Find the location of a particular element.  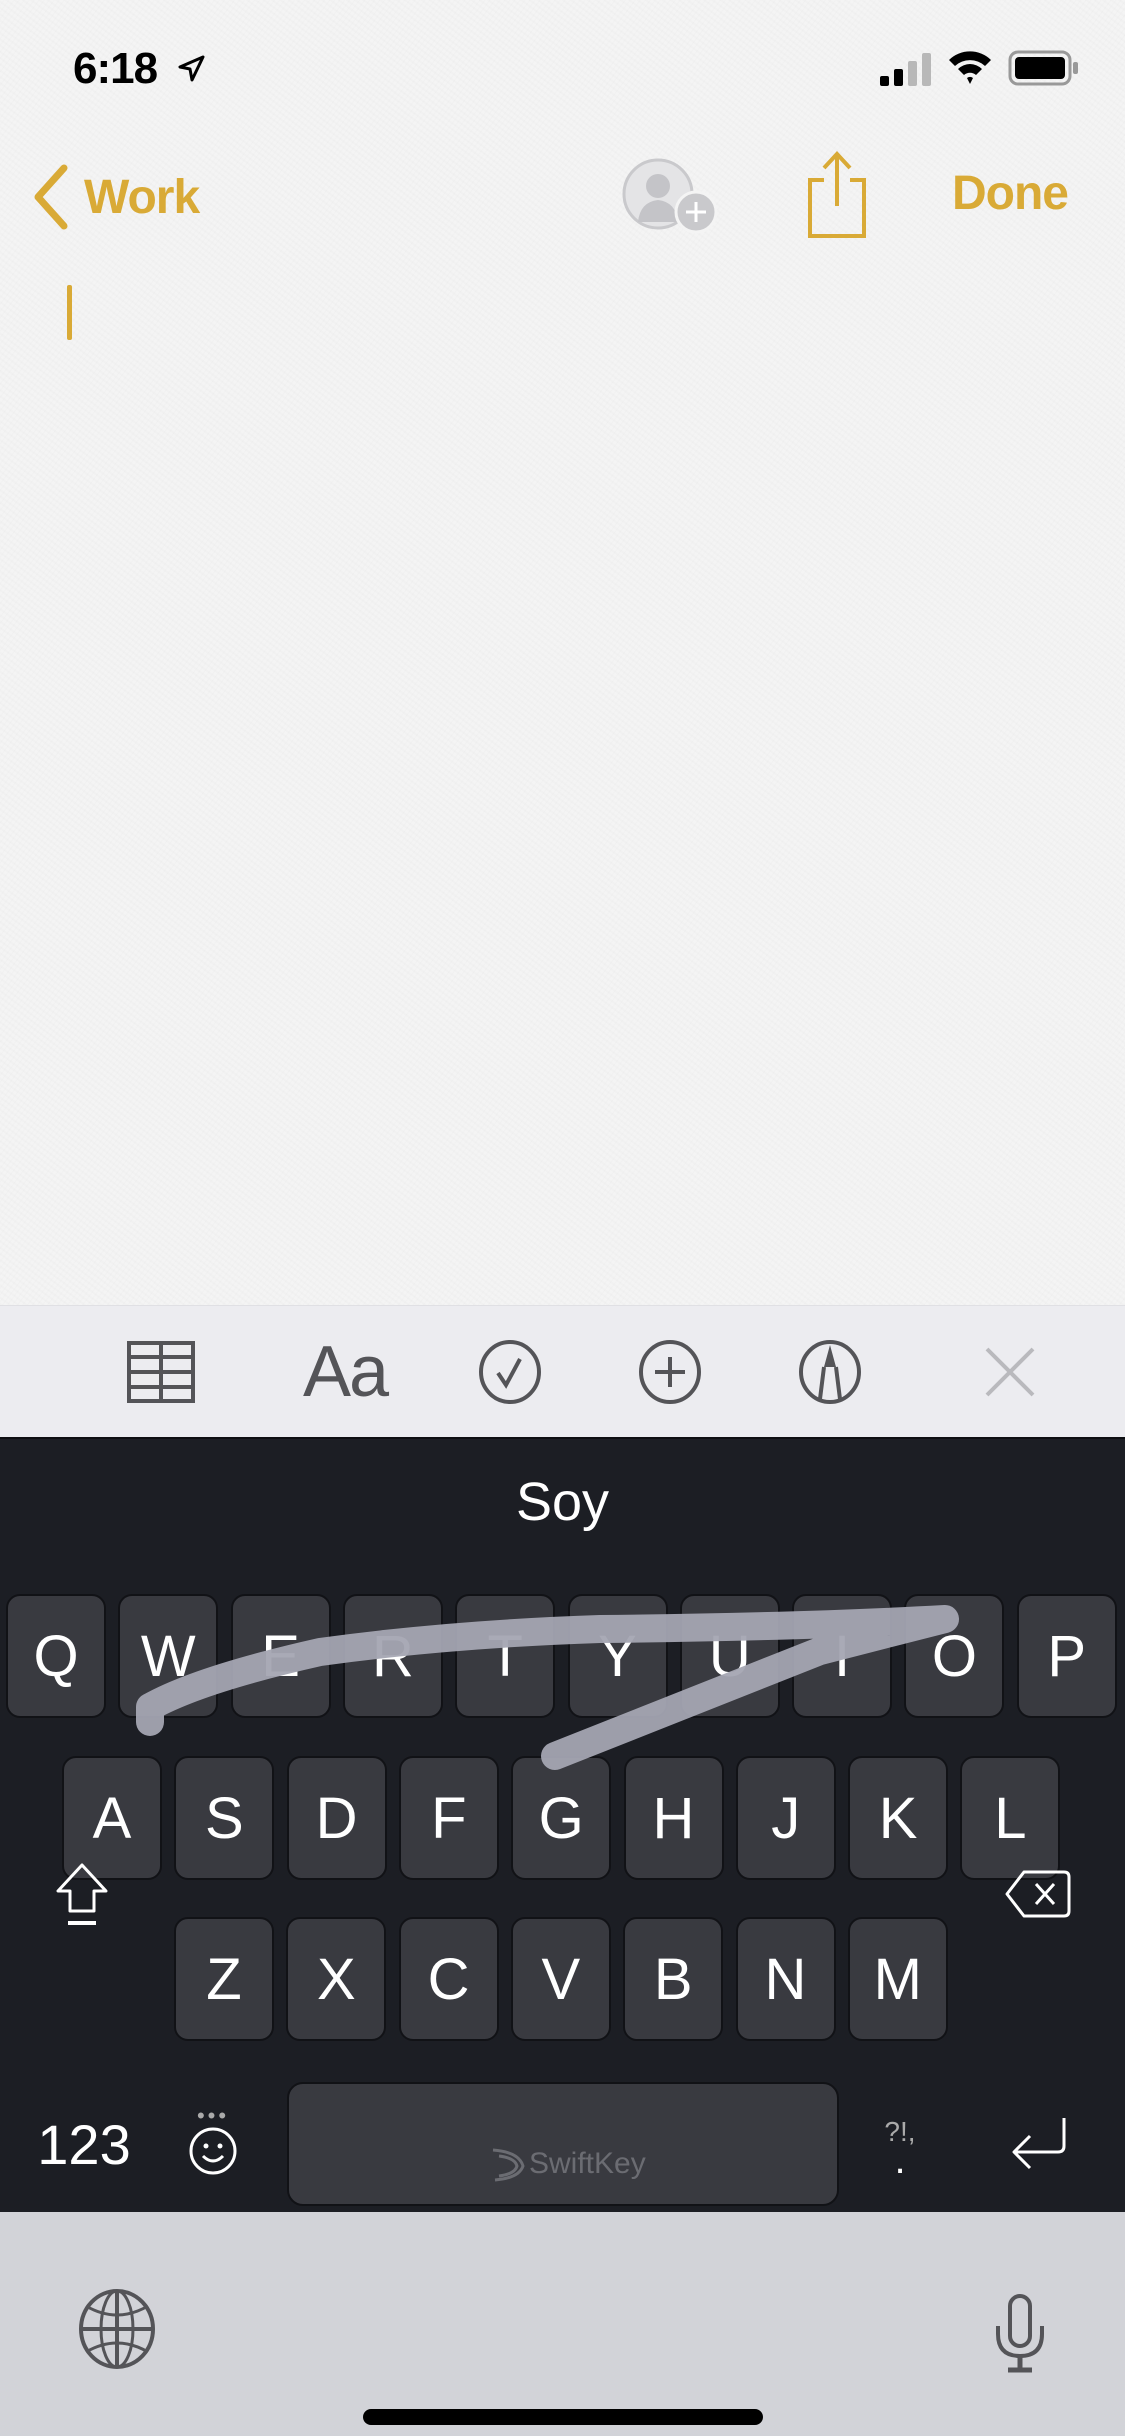

key-i: I is located at coordinates (842, 1656).